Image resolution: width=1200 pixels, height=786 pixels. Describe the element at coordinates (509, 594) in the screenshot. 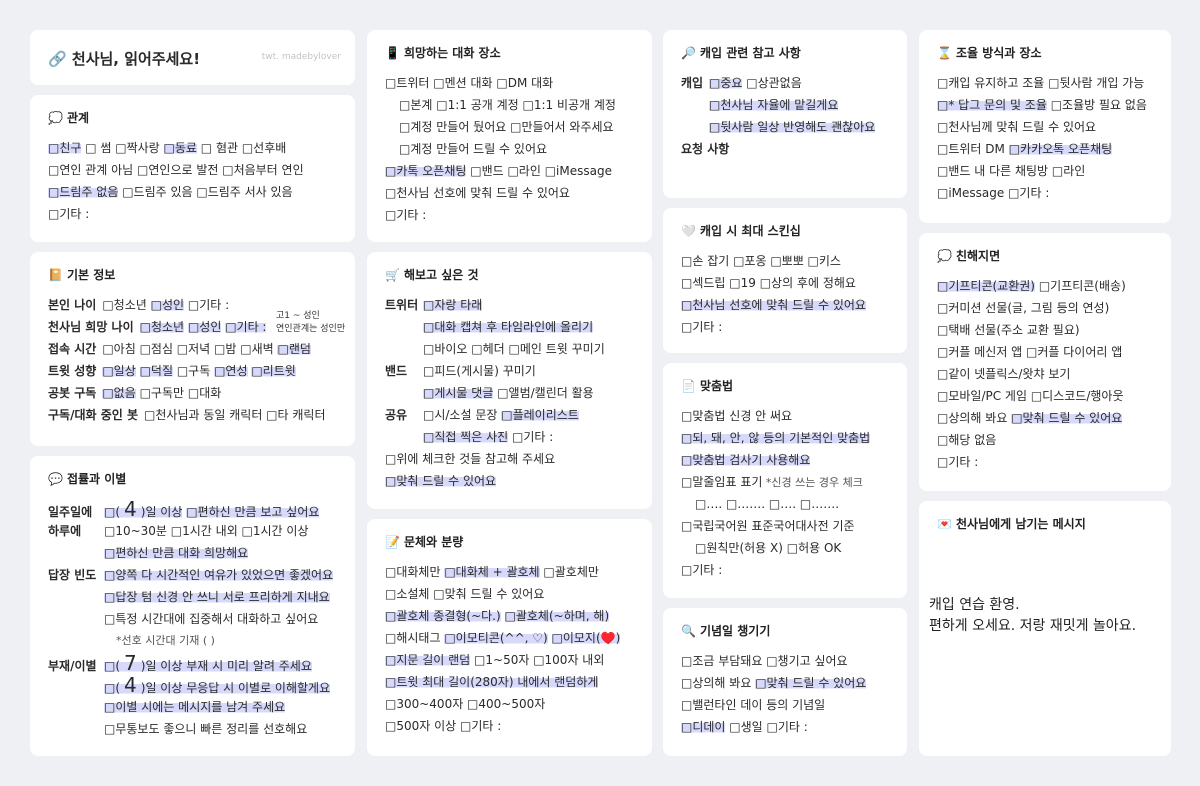

I see `option-row: □소설체 □맞춰 드릴 수 있어요` at that location.